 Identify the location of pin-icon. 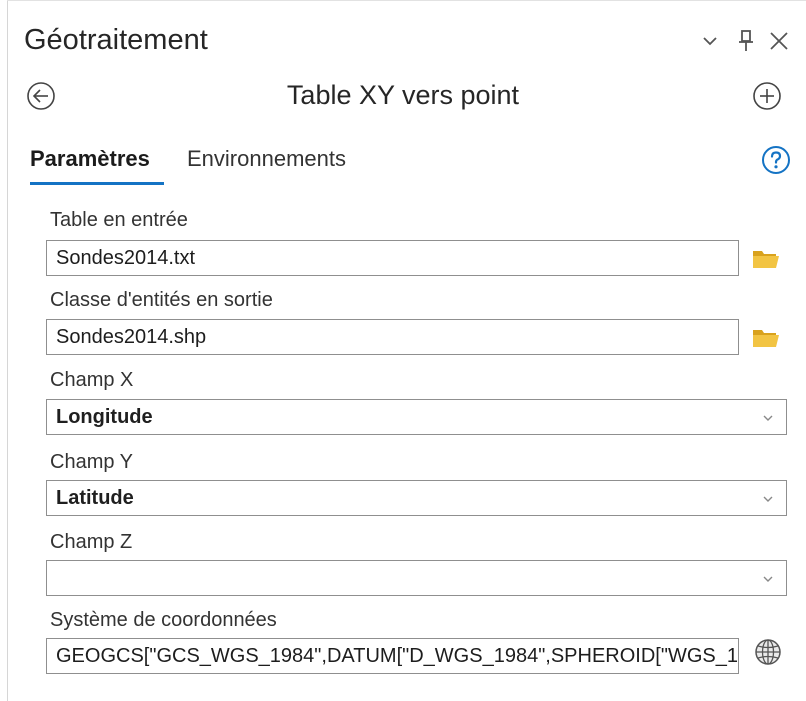
(746, 40).